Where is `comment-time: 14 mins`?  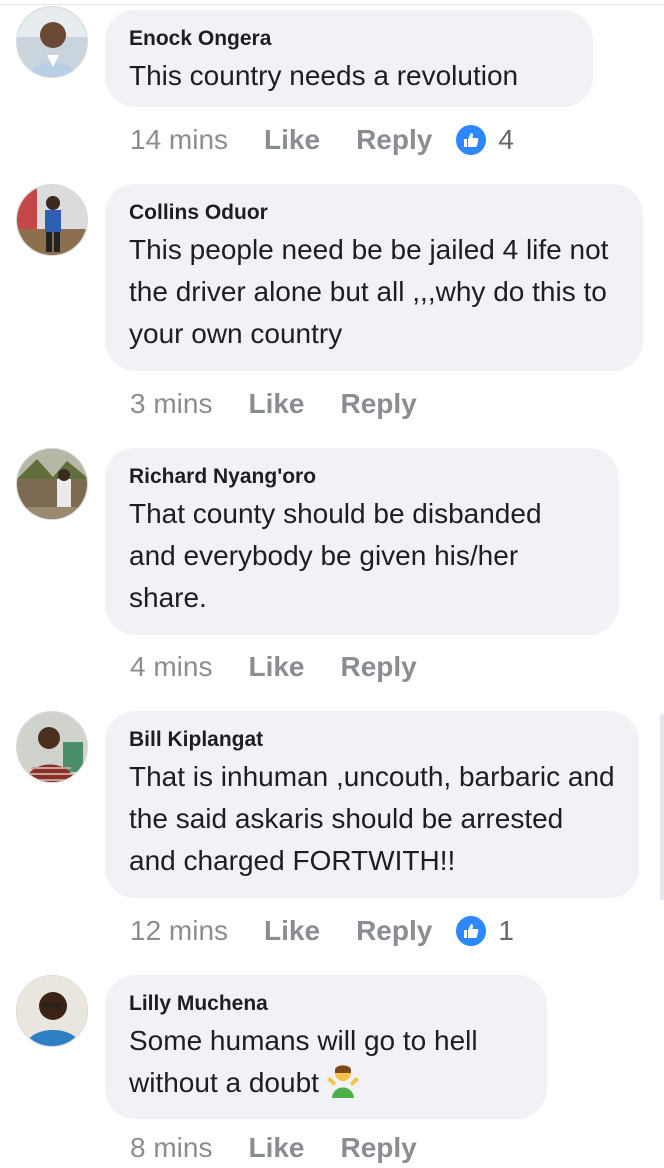 comment-time: 14 mins is located at coordinates (179, 140).